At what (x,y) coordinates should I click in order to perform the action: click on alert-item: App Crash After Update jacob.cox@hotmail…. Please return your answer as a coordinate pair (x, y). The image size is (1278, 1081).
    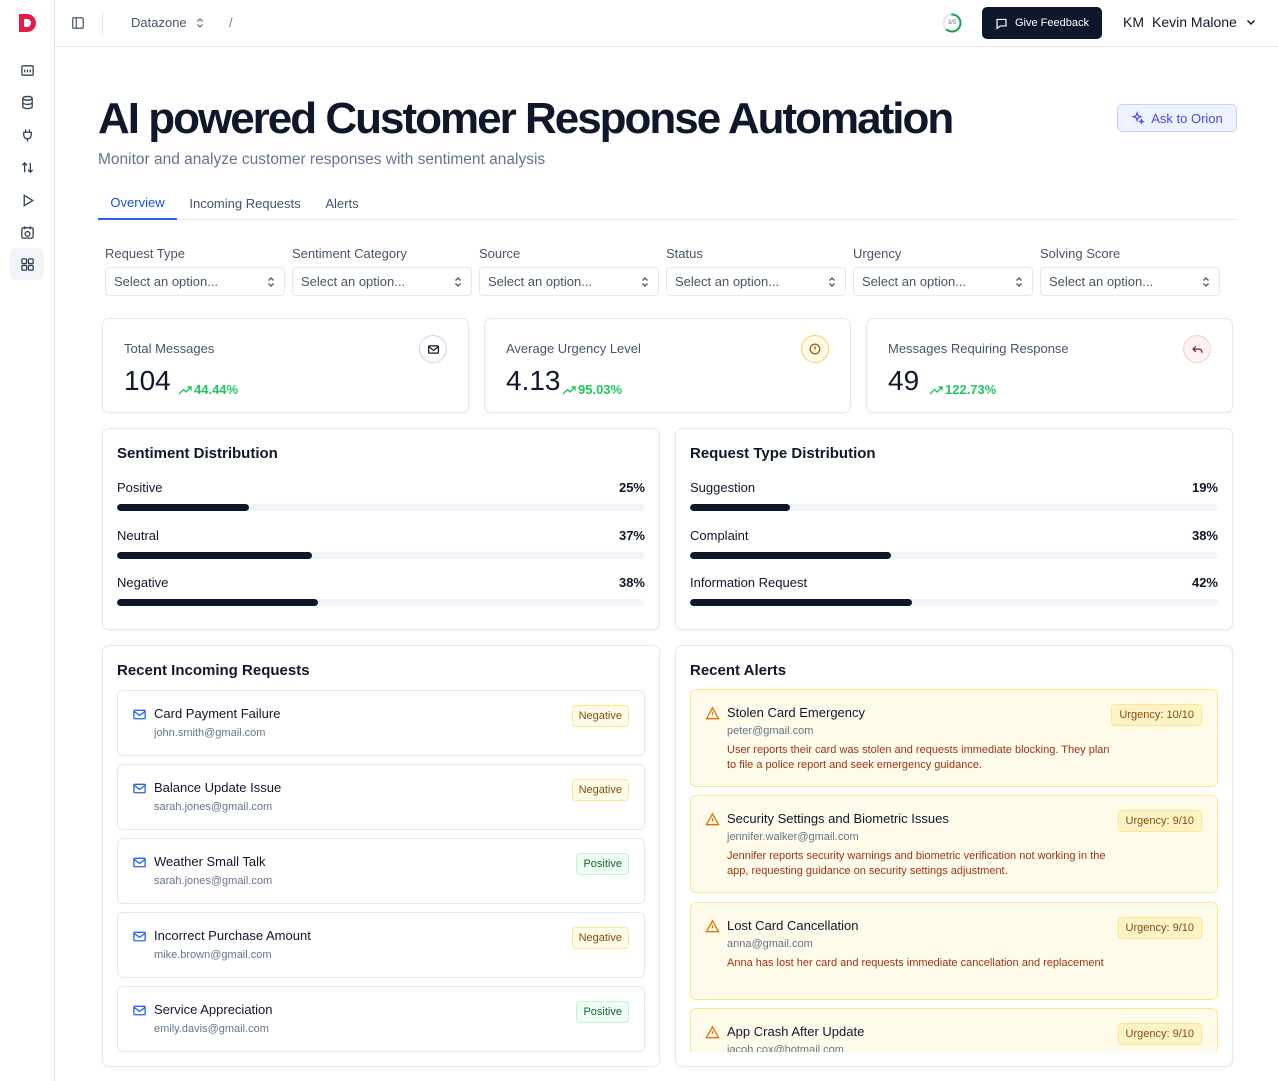
    Looking at the image, I should click on (954, 1030).